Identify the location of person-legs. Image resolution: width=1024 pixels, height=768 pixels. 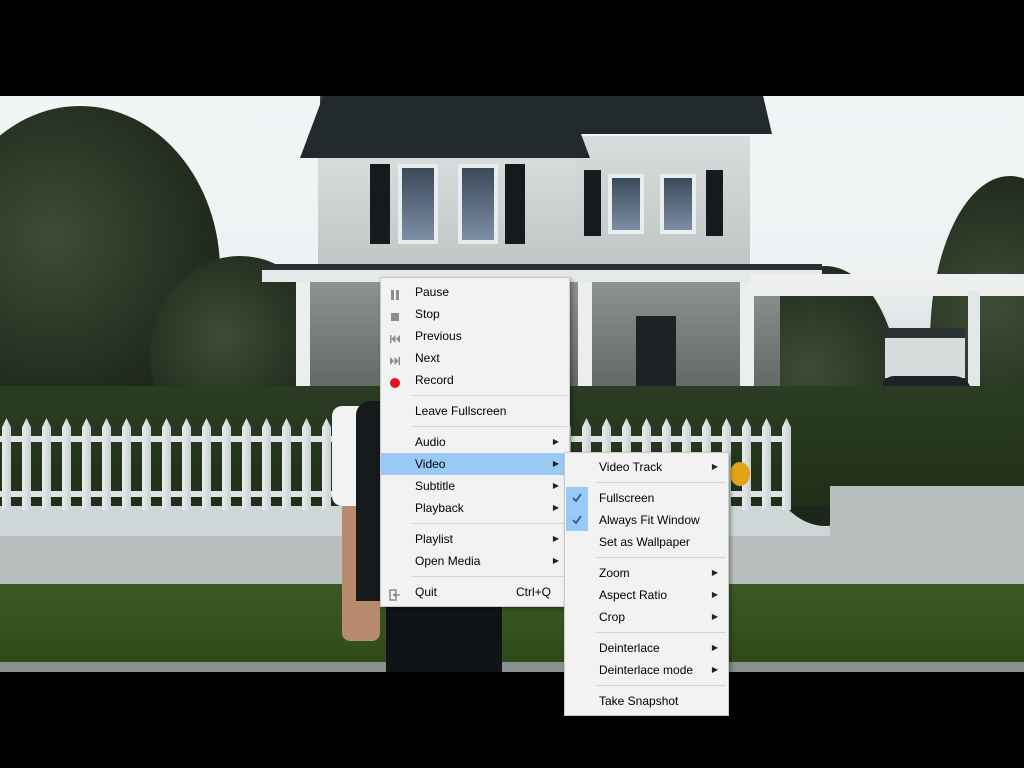
(444, 636).